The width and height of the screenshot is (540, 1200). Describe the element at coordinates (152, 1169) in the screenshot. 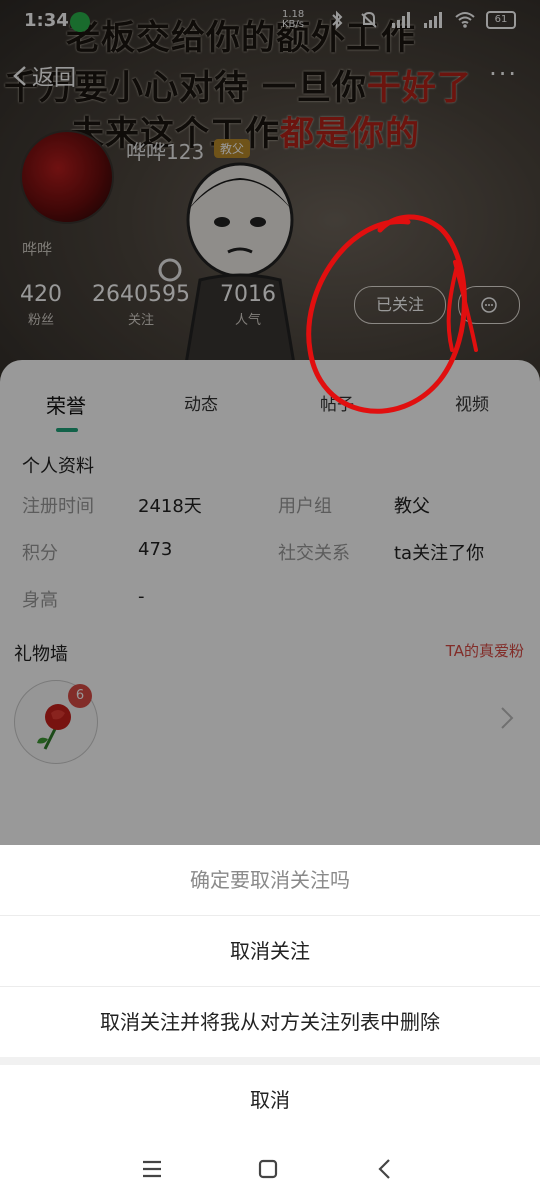

I see `menu-icon` at that location.